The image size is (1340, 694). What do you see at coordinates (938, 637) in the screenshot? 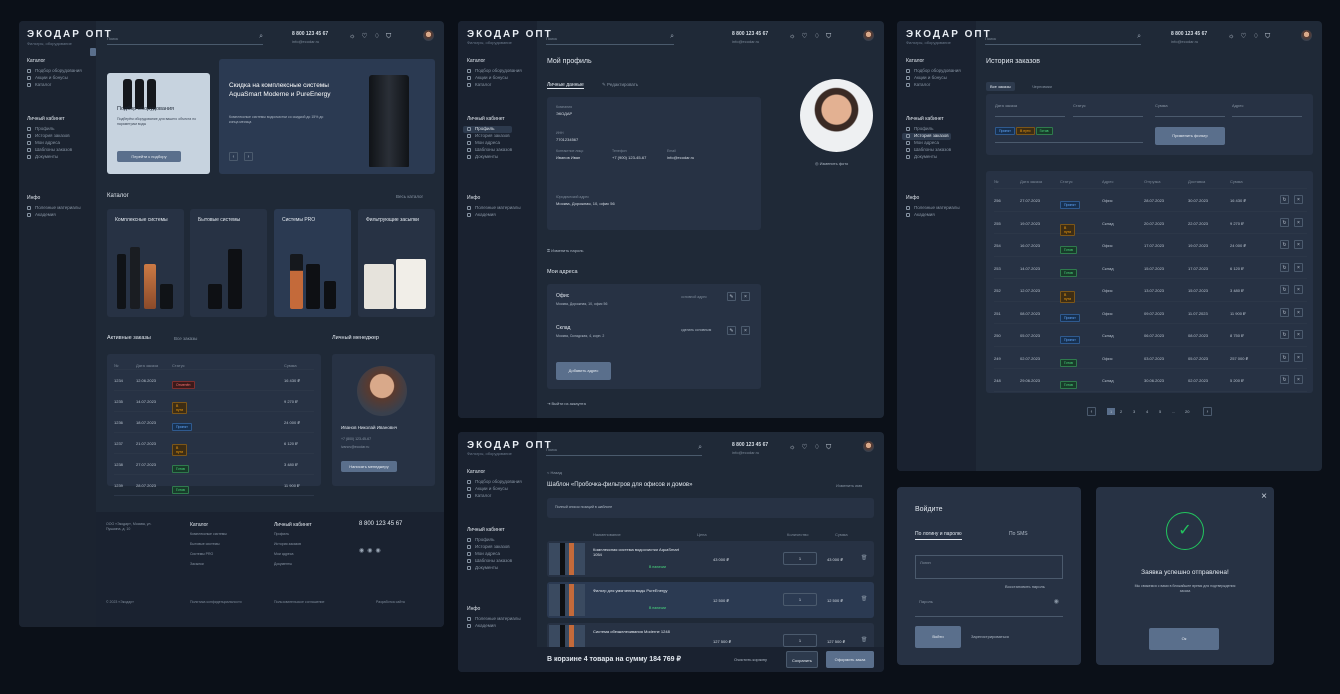
I see `login-button: Войти` at bounding box center [938, 637].